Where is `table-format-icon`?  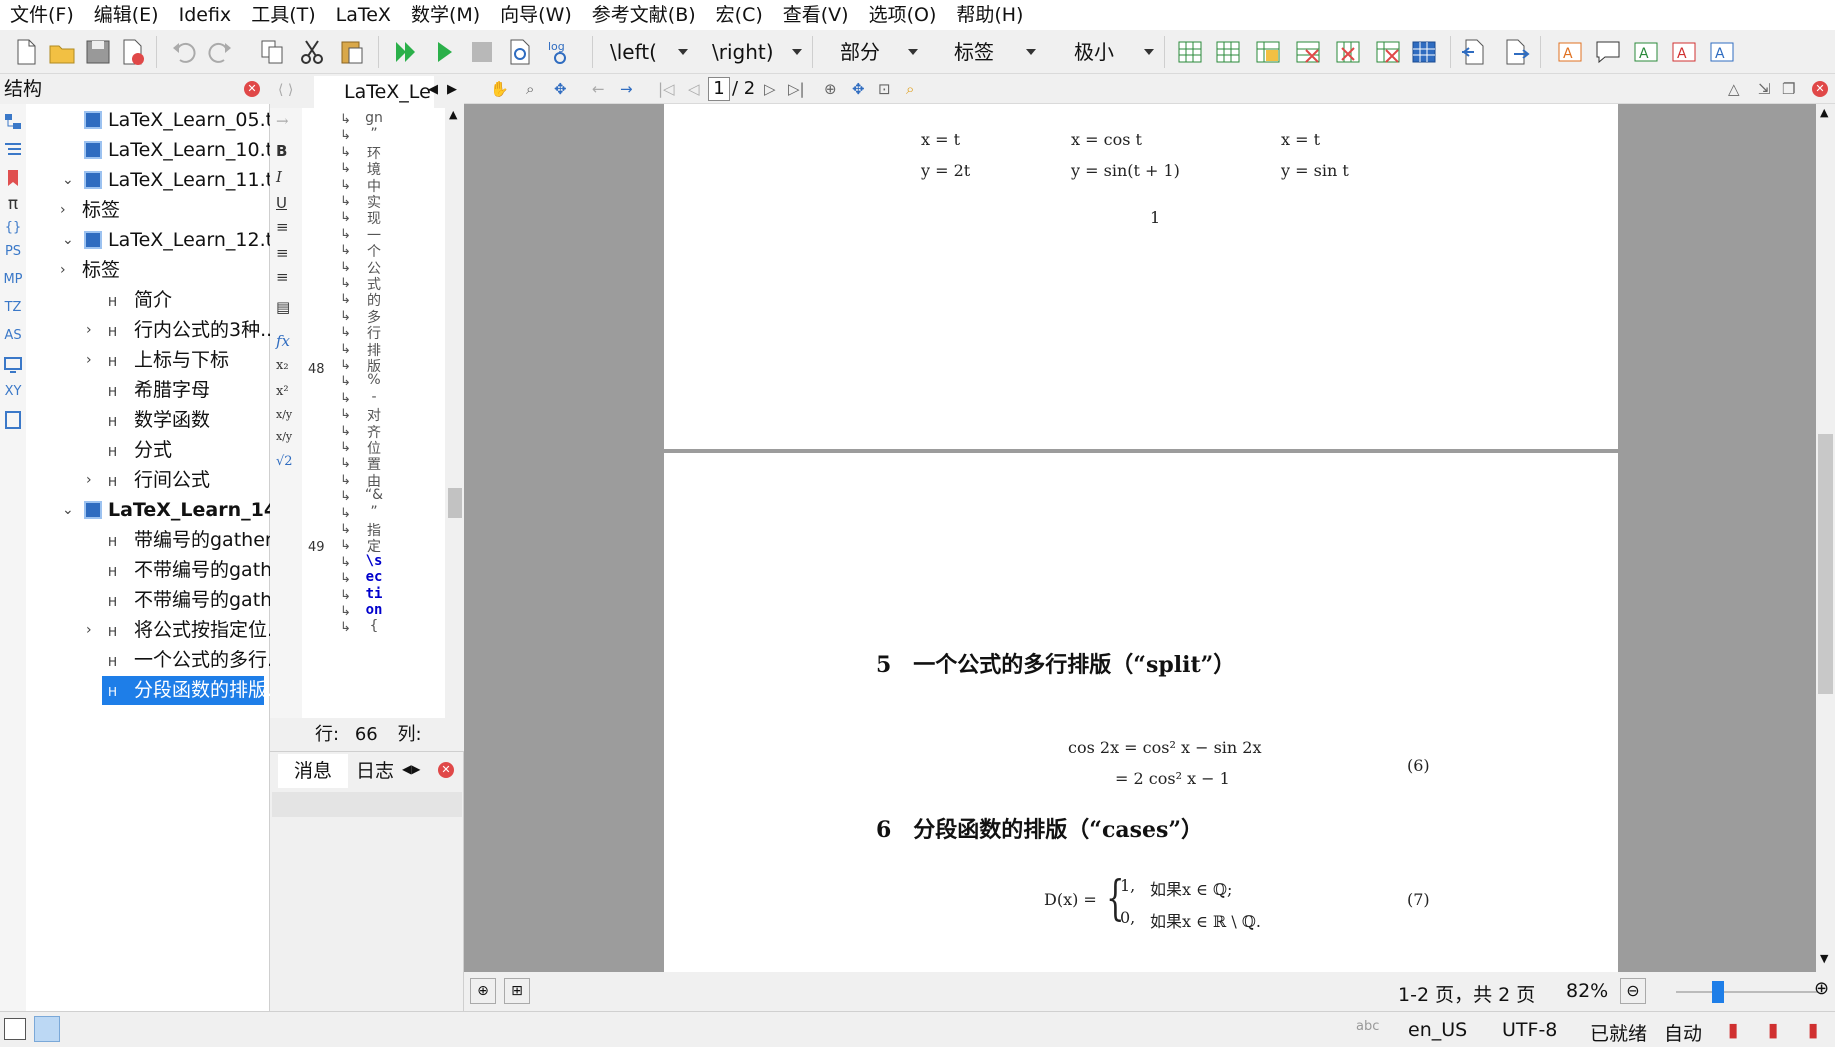
table-format-icon is located at coordinates (1424, 52).